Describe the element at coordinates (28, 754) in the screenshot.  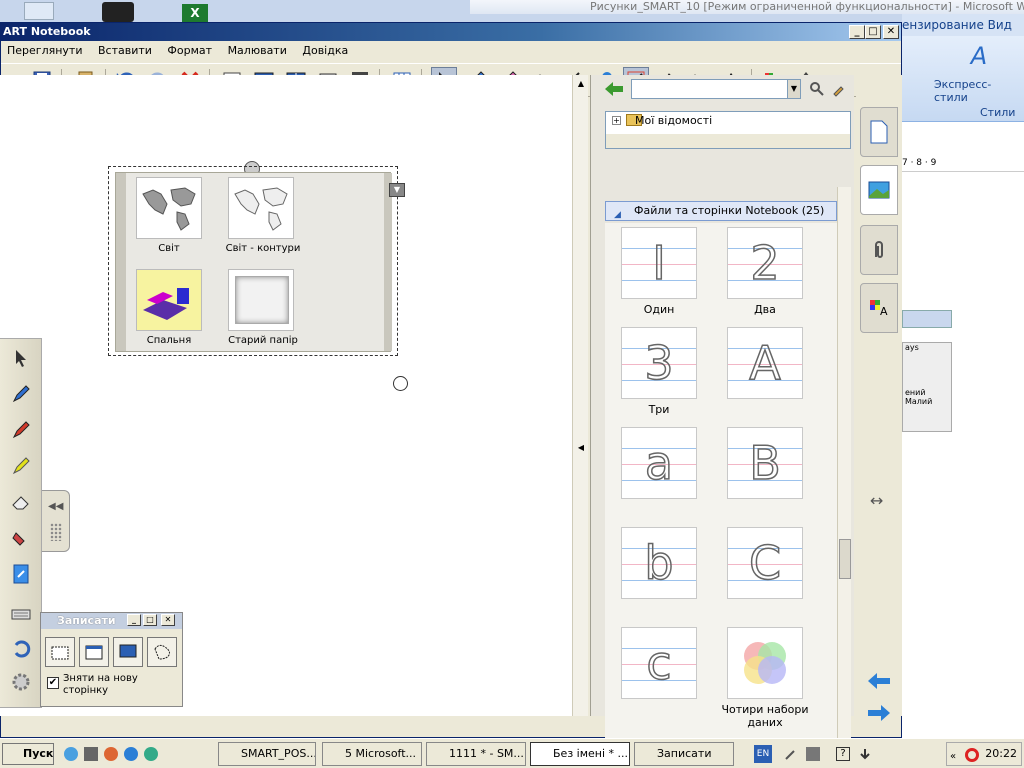
I see `start-button: Пуск` at that location.